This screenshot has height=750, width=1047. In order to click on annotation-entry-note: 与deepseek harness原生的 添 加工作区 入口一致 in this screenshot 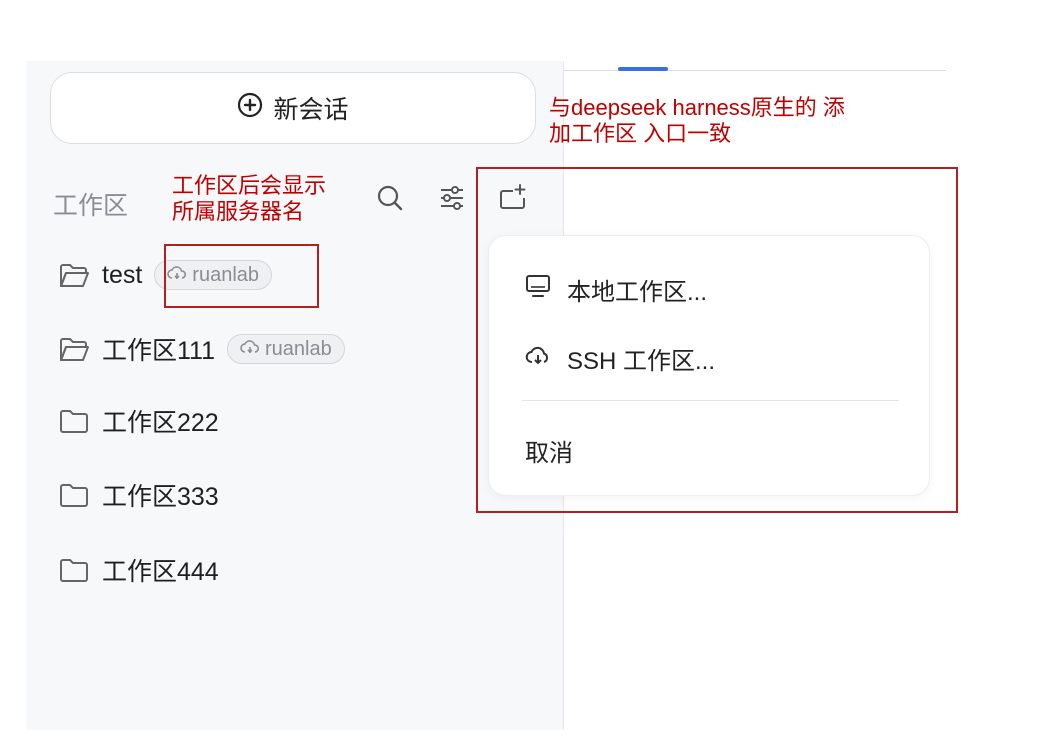, I will do `click(697, 121)`.